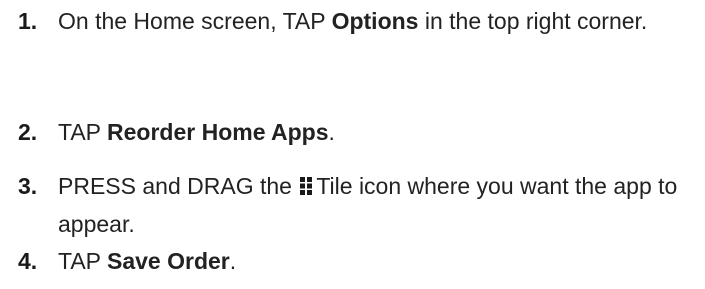 The width and height of the screenshot is (705, 289). Describe the element at coordinates (218, 132) in the screenshot. I see `step-bold-term: Reorder Home Apps` at that location.